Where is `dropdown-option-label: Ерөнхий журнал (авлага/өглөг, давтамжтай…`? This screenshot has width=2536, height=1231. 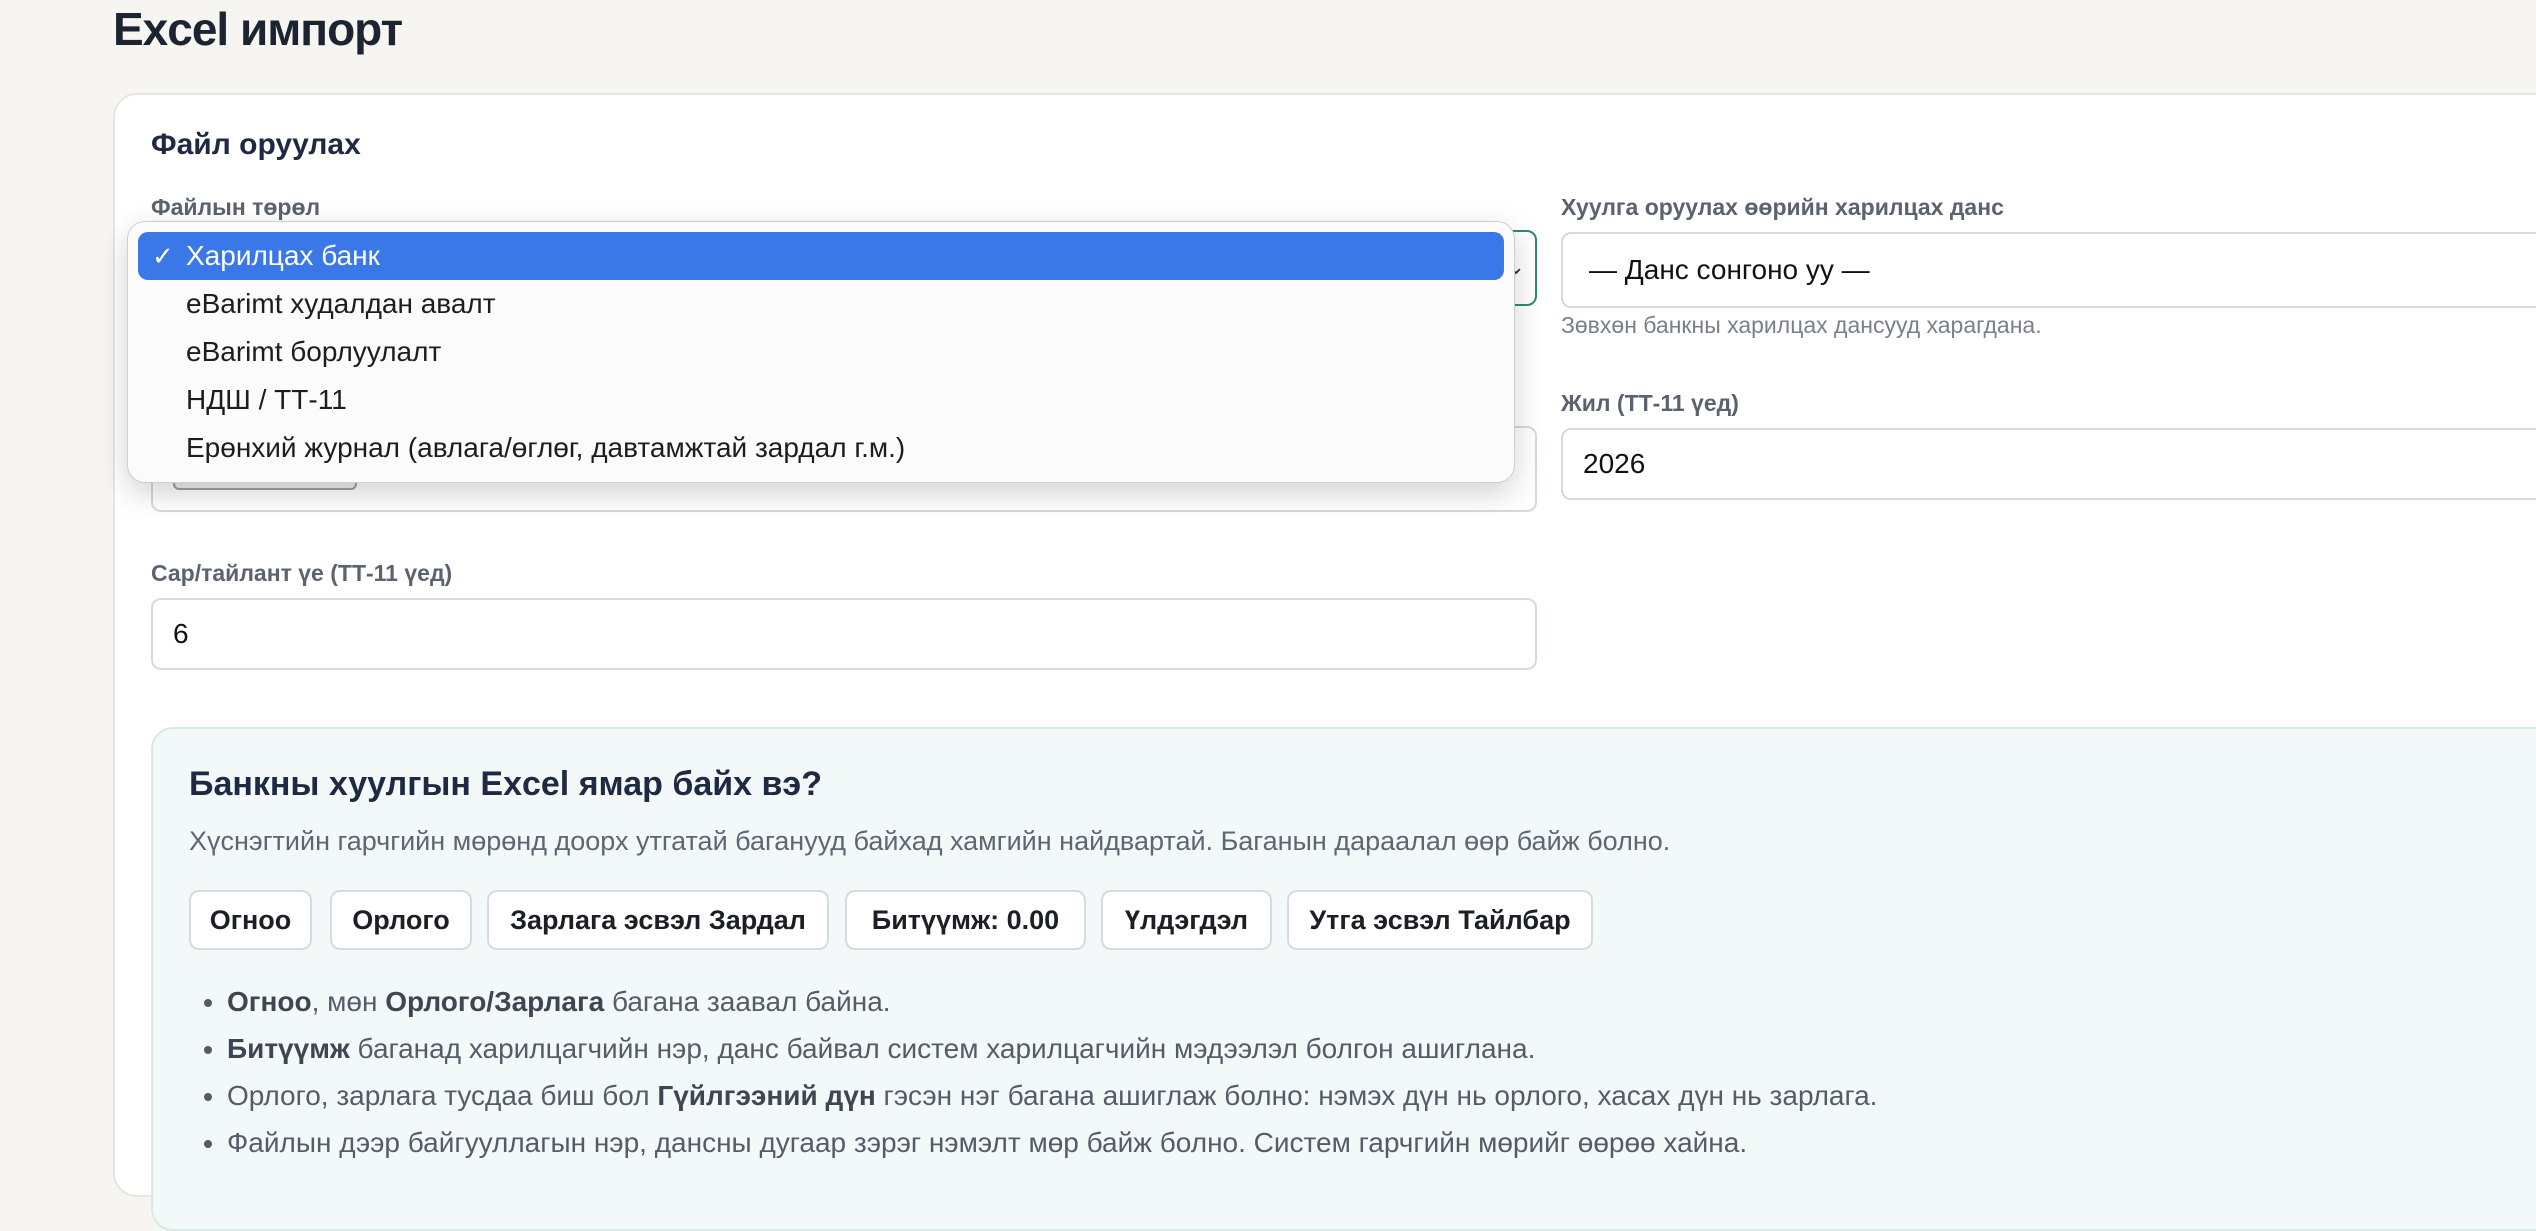
dropdown-option-label: Ерөнхий журнал (авлага/өглөг, давтамжтай… is located at coordinates (546, 447).